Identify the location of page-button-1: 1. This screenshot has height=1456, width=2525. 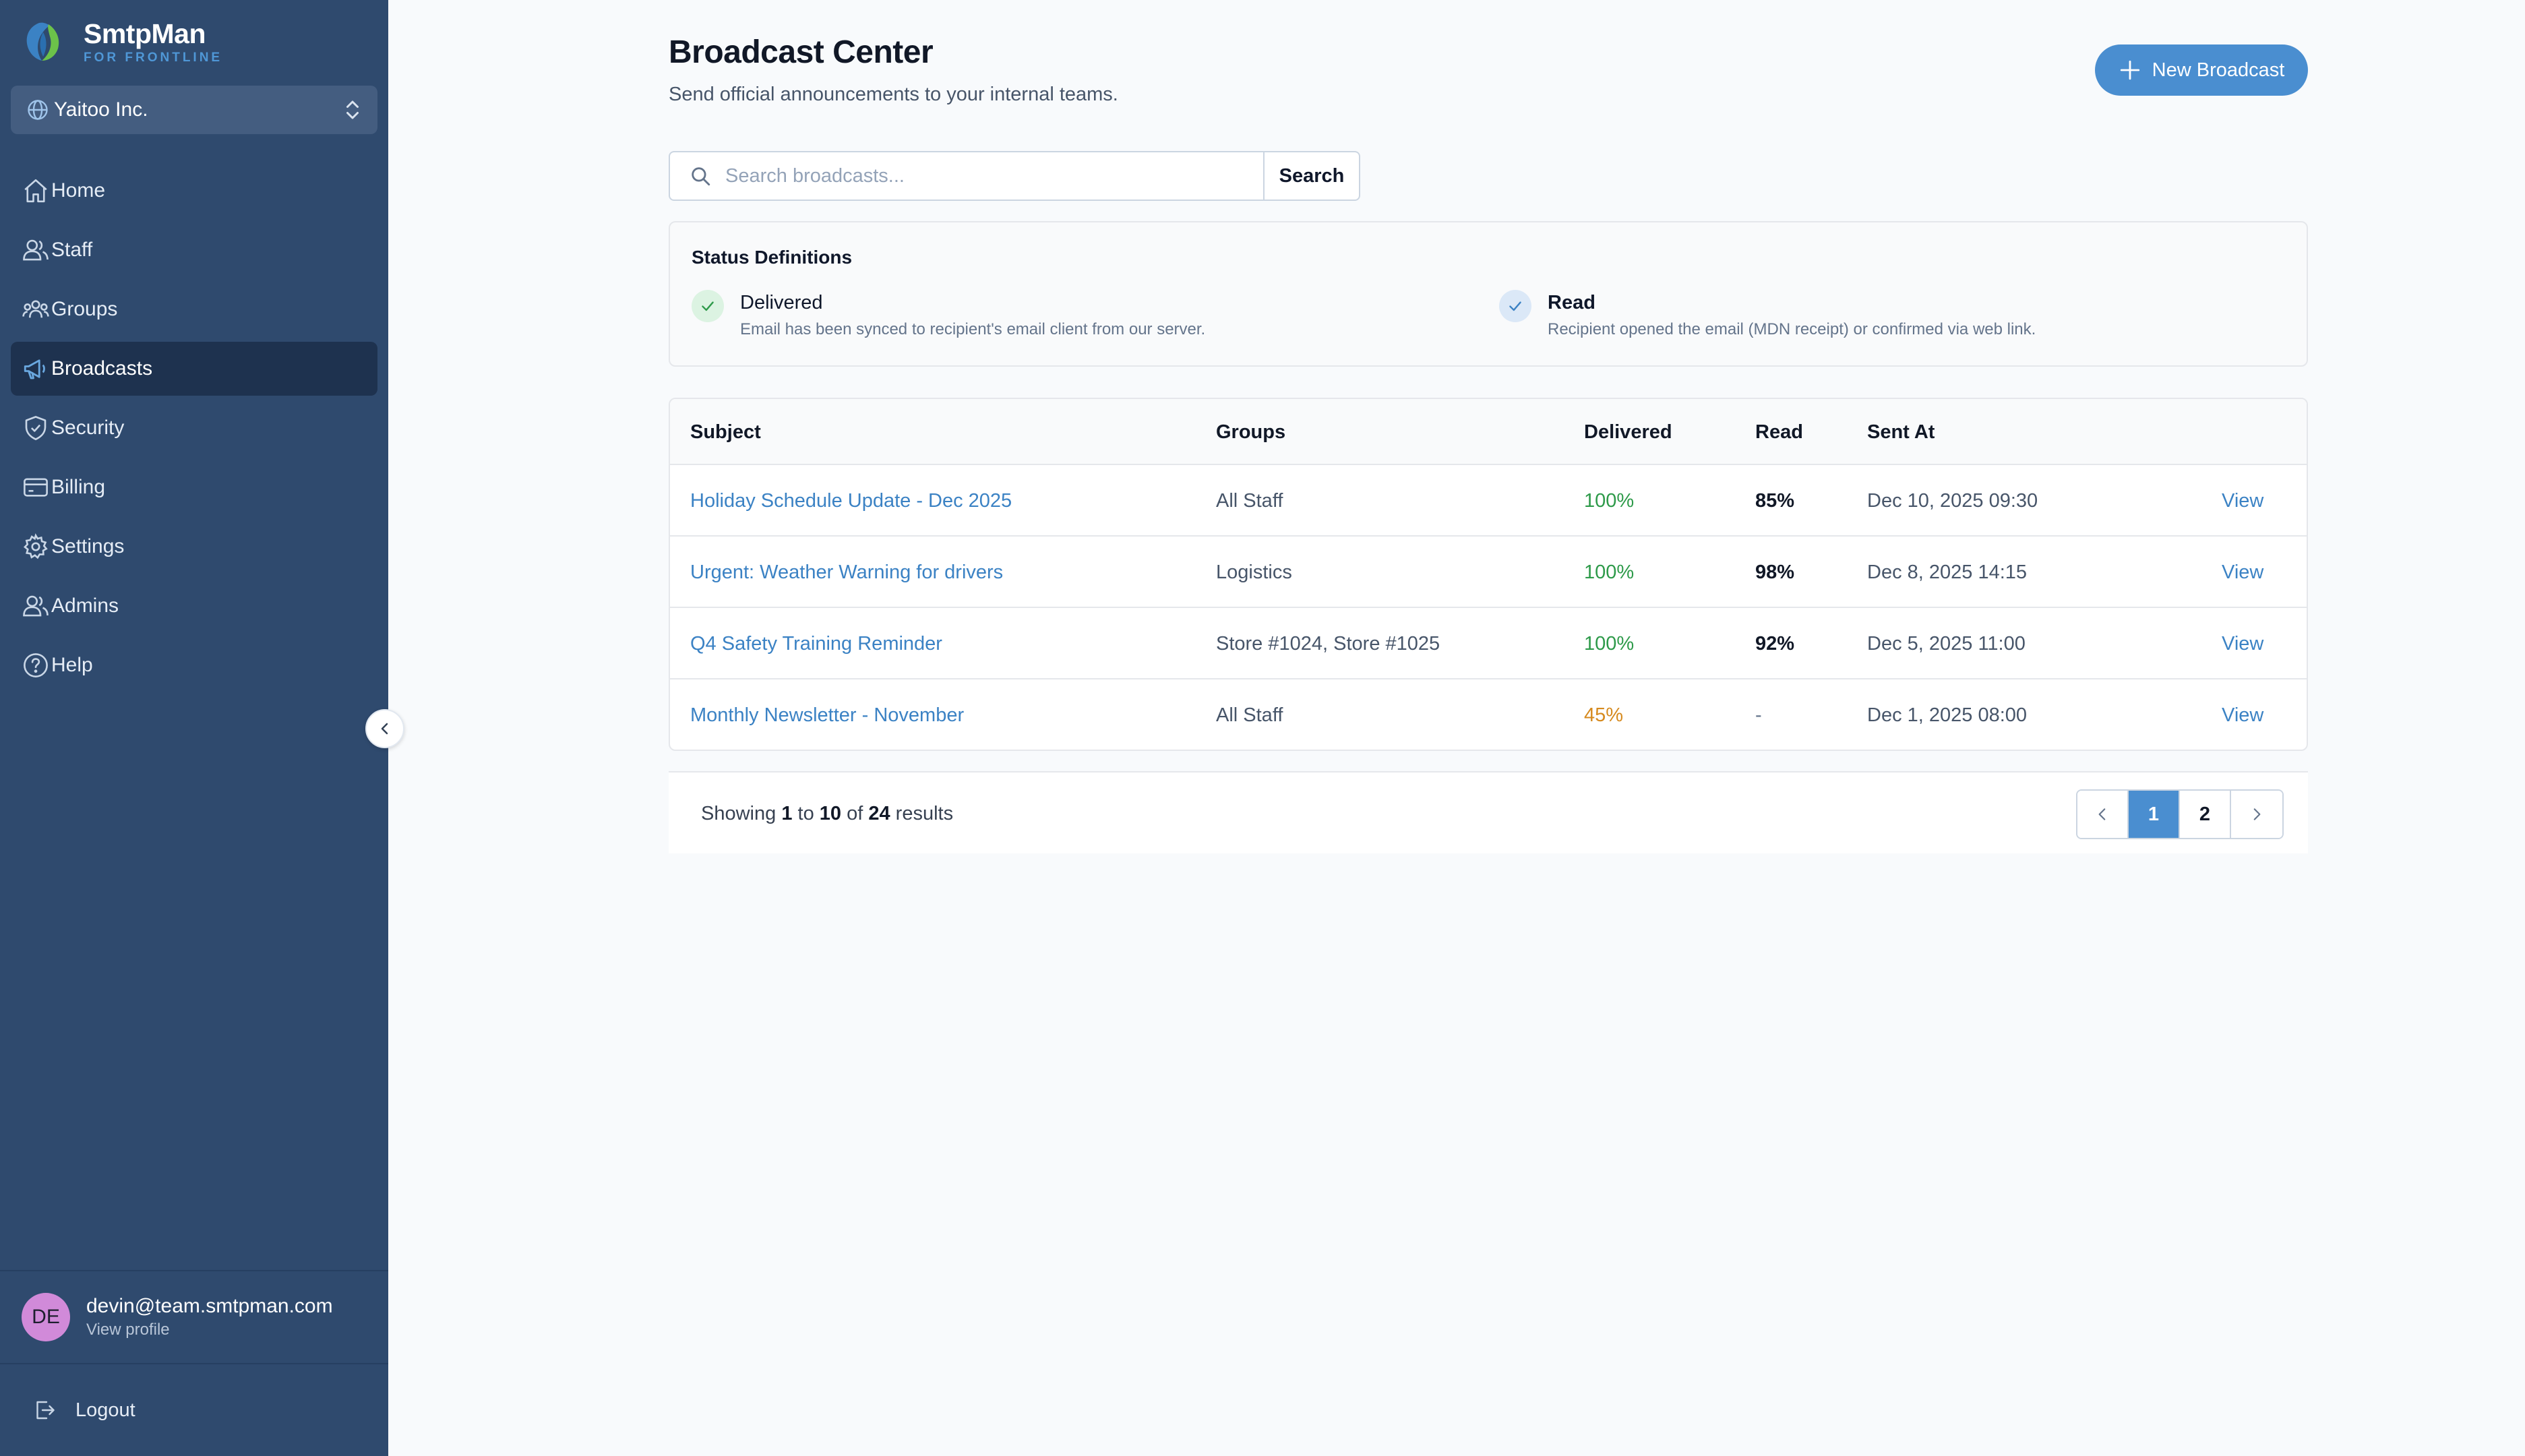
(2154, 814).